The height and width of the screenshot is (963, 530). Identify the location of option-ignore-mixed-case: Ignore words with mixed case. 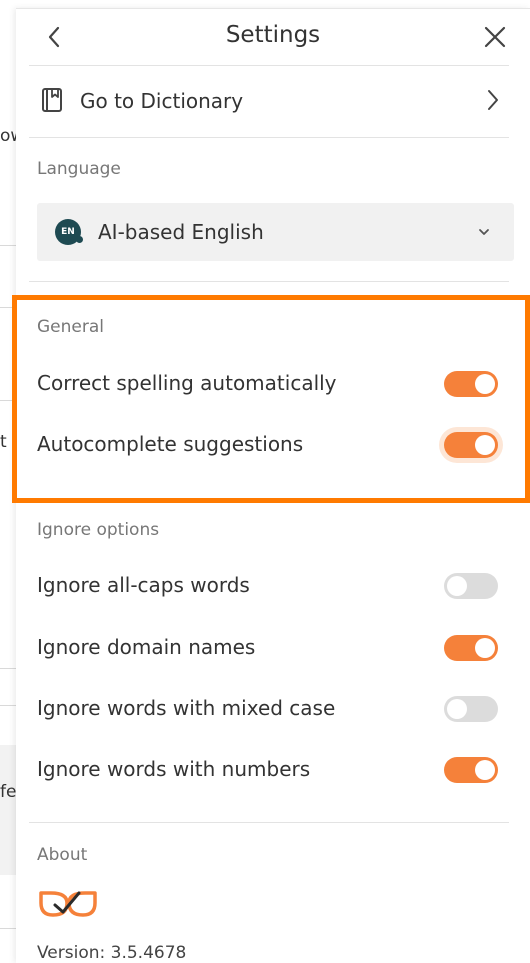
(268, 709).